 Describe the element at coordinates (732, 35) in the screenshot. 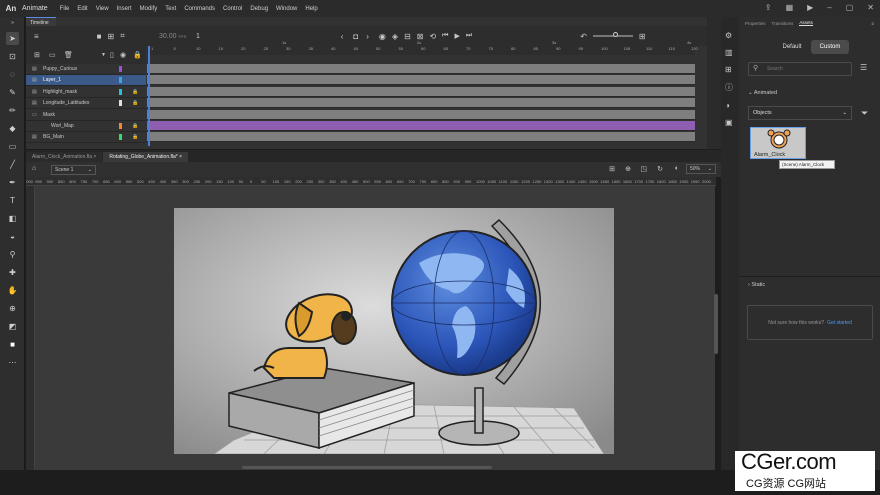

I see `properties-panel-icon: ⚙` at that location.